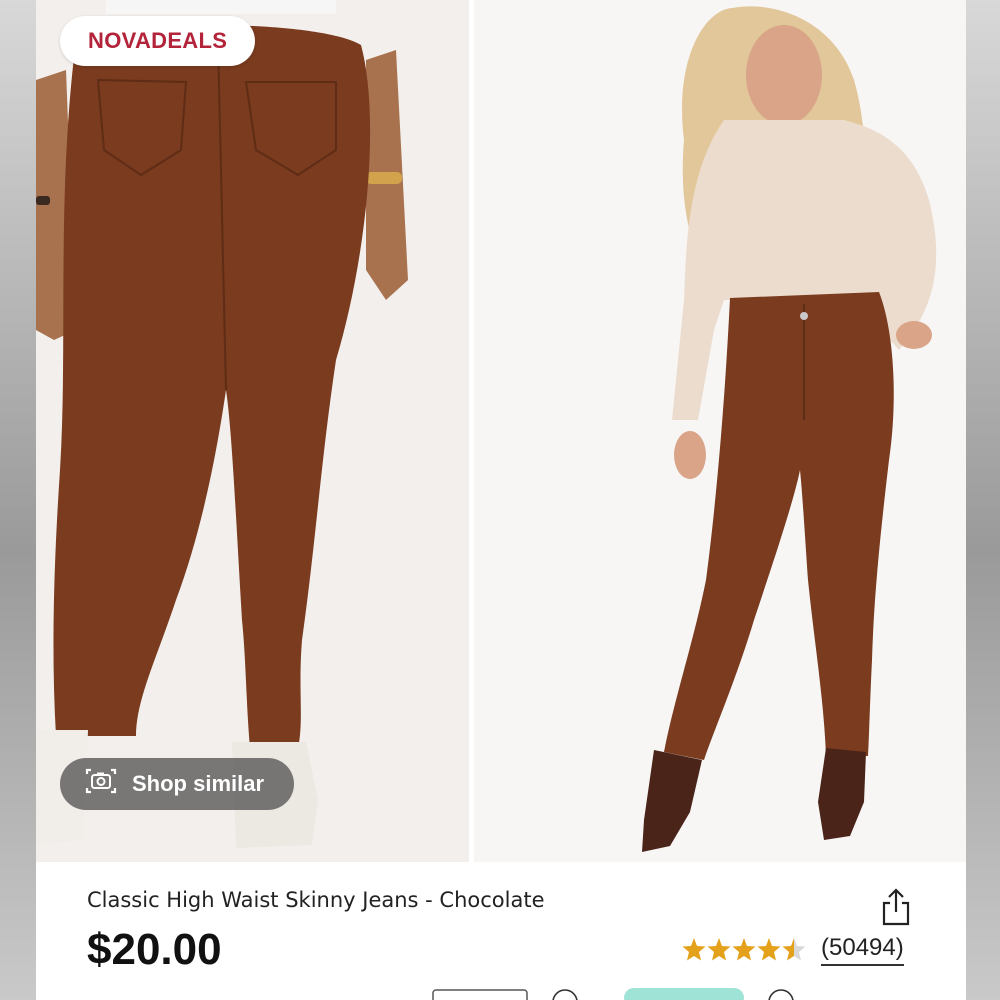 This screenshot has width=1000, height=1000. Describe the element at coordinates (198, 783) in the screenshot. I see `shop-similar-label: Shop similar` at that location.